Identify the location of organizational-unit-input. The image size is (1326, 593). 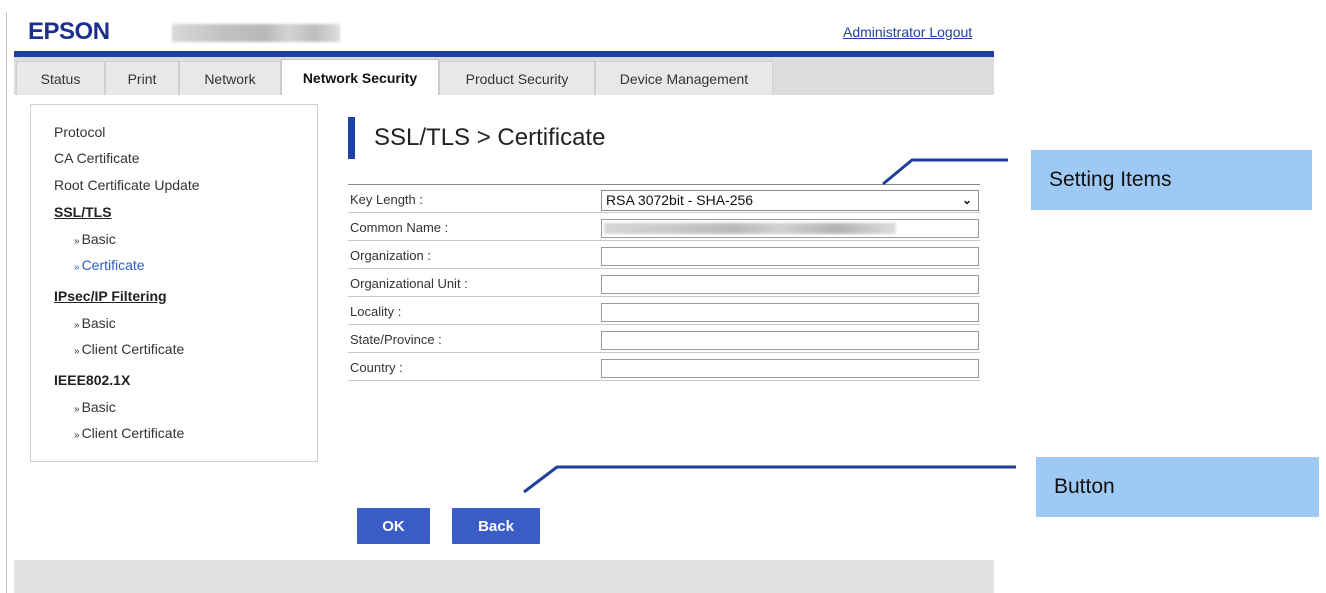
(790, 284).